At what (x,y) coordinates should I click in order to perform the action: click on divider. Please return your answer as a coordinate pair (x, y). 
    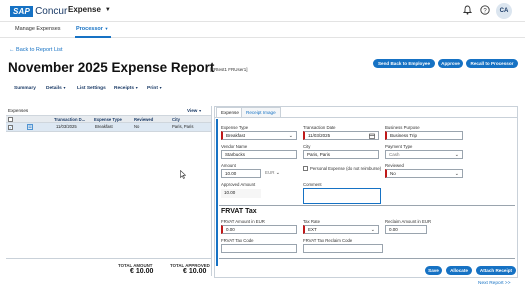
    Looking at the image, I should click on (108, 258).